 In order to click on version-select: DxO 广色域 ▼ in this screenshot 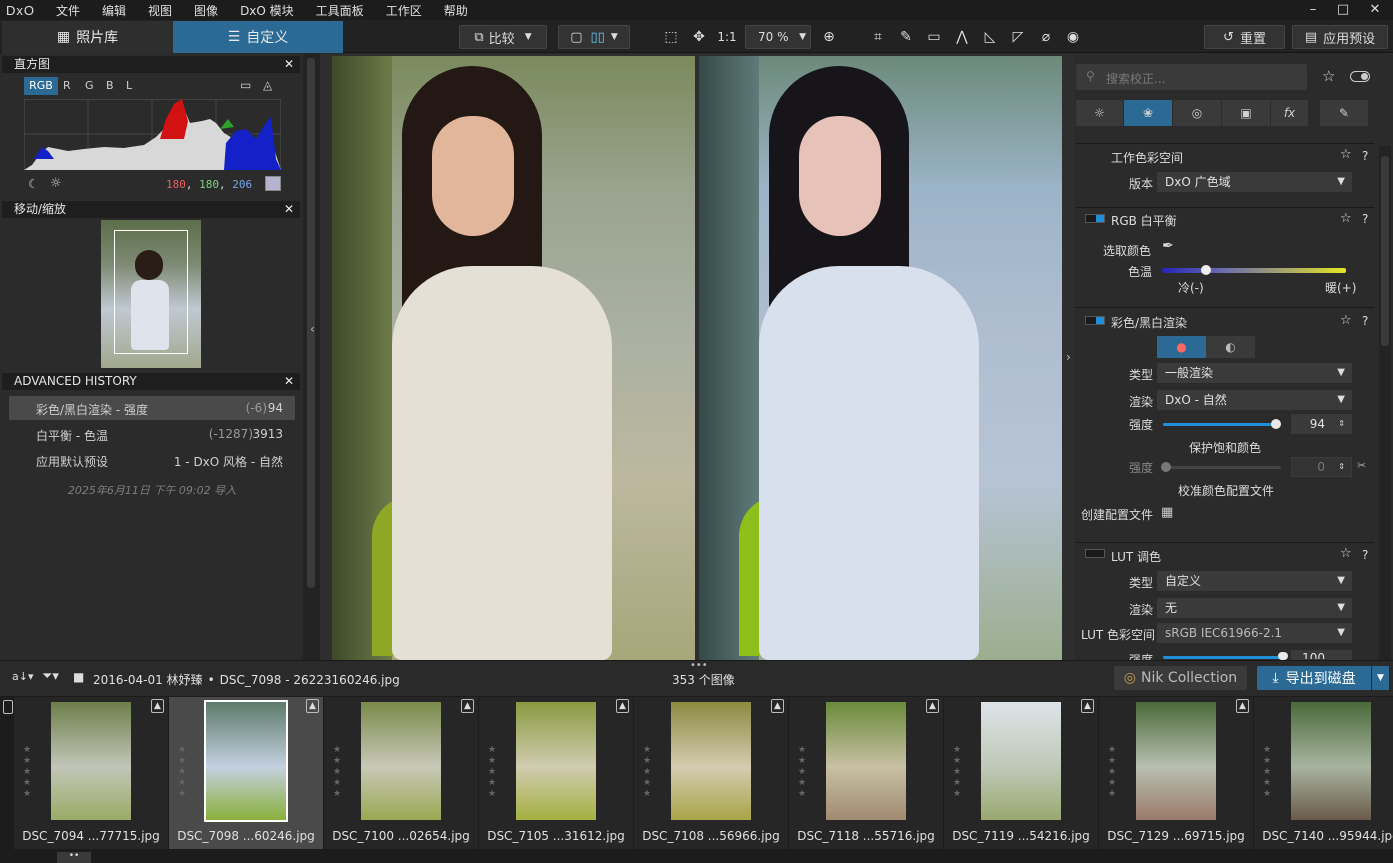, I will do `click(1254, 182)`.